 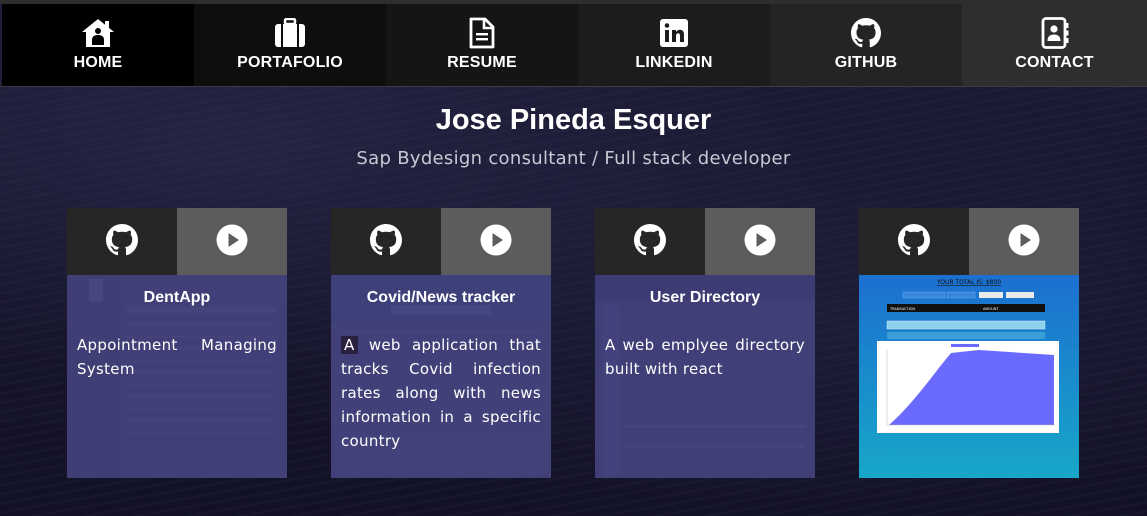 What do you see at coordinates (98, 33) in the screenshot?
I see `home-icon` at bounding box center [98, 33].